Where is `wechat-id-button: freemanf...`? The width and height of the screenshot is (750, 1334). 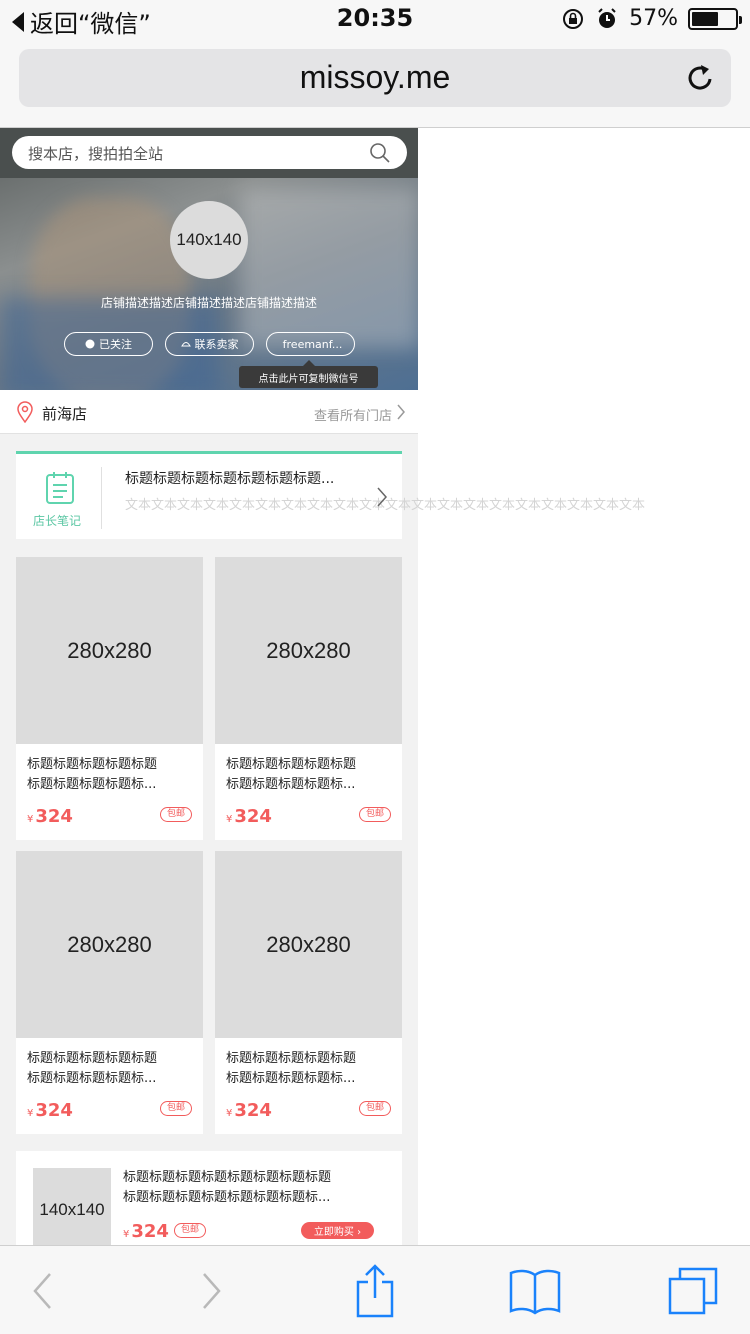 wechat-id-button: freemanf... is located at coordinates (310, 344).